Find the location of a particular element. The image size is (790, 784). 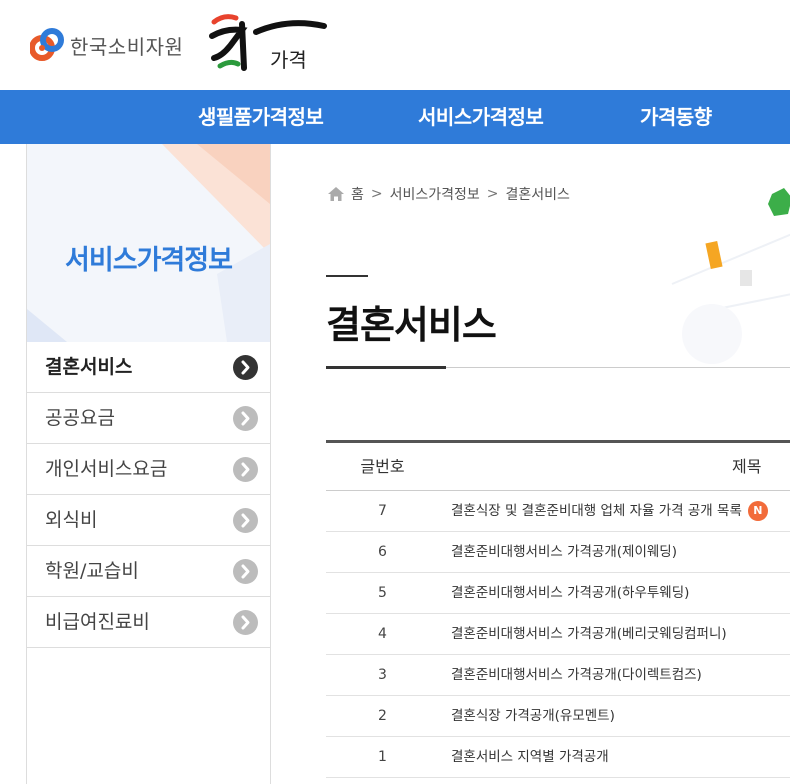

new-badge: N is located at coordinates (757, 511).